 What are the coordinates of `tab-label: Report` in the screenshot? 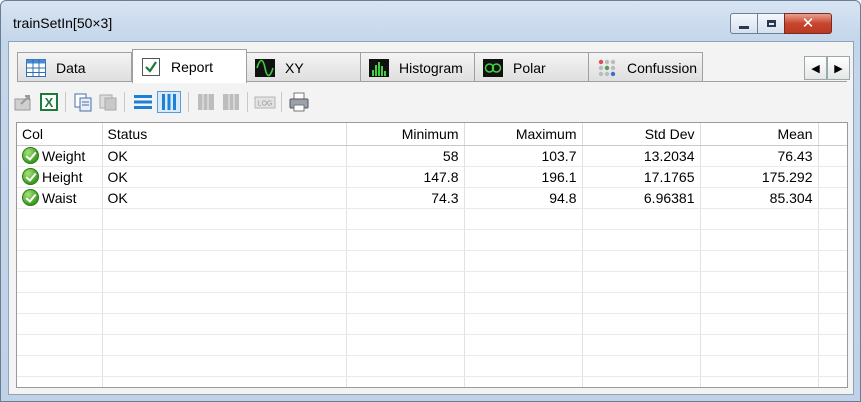 It's located at (192, 66).